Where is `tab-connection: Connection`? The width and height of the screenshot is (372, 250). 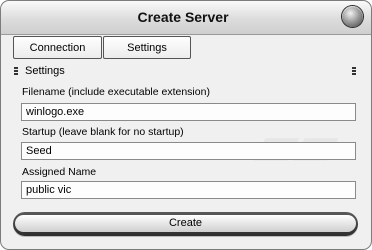 tab-connection: Connection is located at coordinates (57, 47).